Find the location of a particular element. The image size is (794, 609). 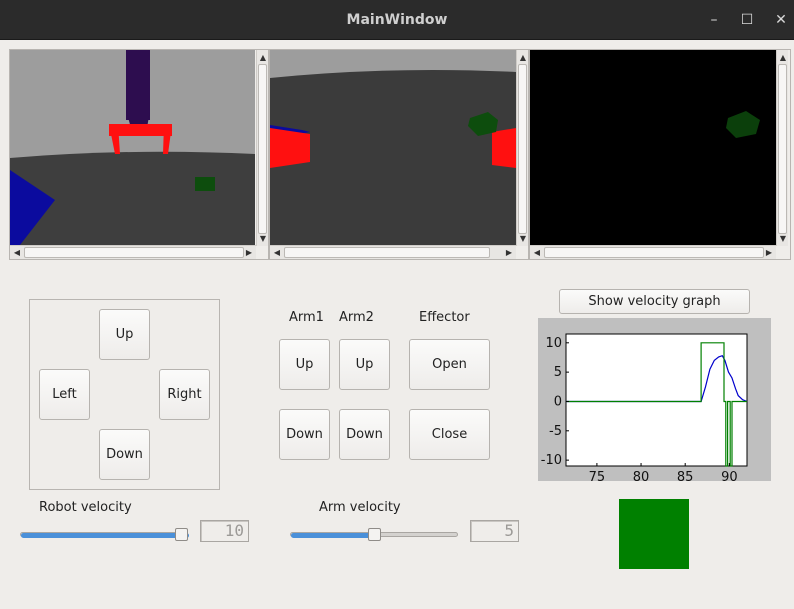

arm1-down-button: Down is located at coordinates (304, 434).